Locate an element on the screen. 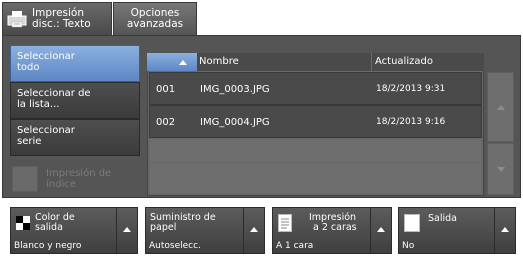 This screenshot has height=256, width=523. select-all-button: Seleccionar todo is located at coordinates (75, 63).